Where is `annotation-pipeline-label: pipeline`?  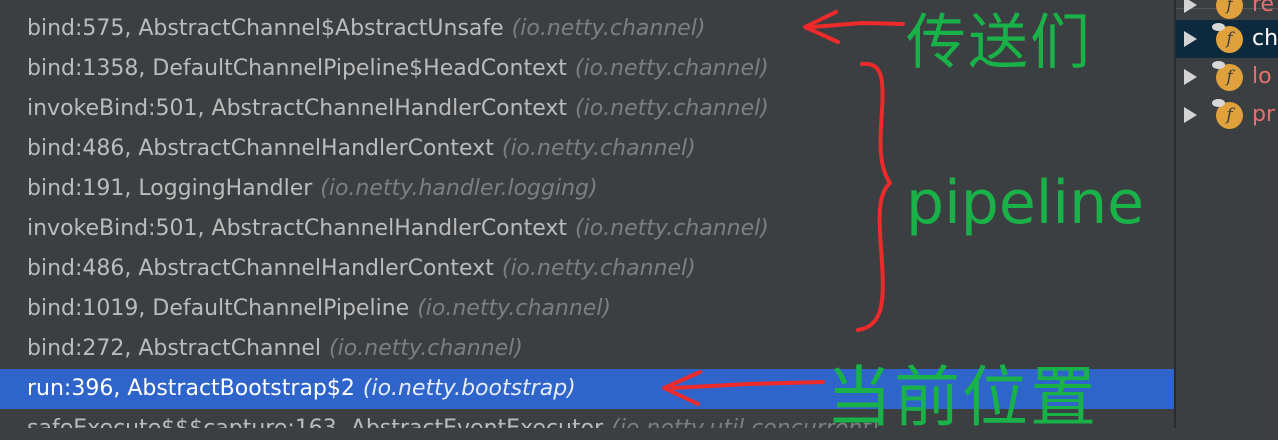 annotation-pipeline-label: pipeline is located at coordinates (1025, 203).